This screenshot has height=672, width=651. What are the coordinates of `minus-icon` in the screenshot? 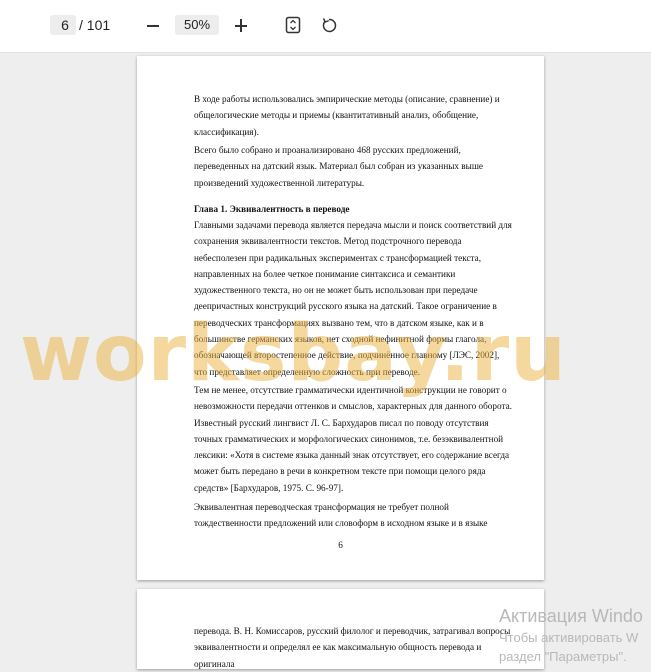 It's located at (153, 25).